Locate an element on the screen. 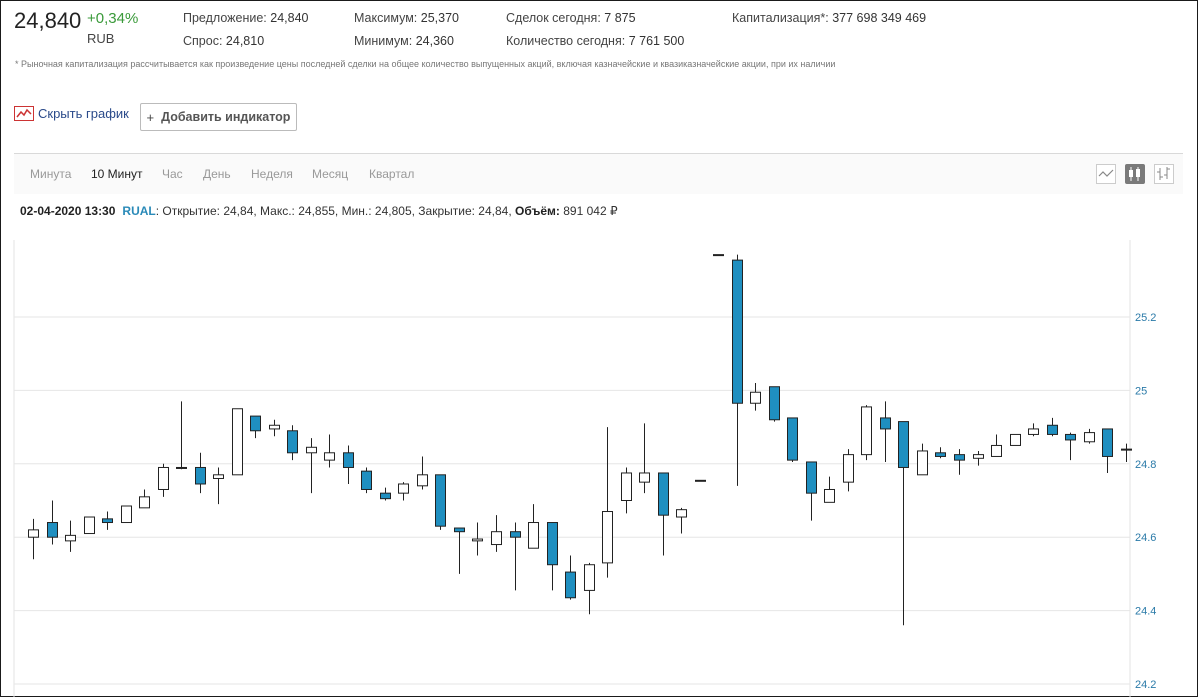 The height and width of the screenshot is (697, 1198). tab-week: Неделя is located at coordinates (272, 174).